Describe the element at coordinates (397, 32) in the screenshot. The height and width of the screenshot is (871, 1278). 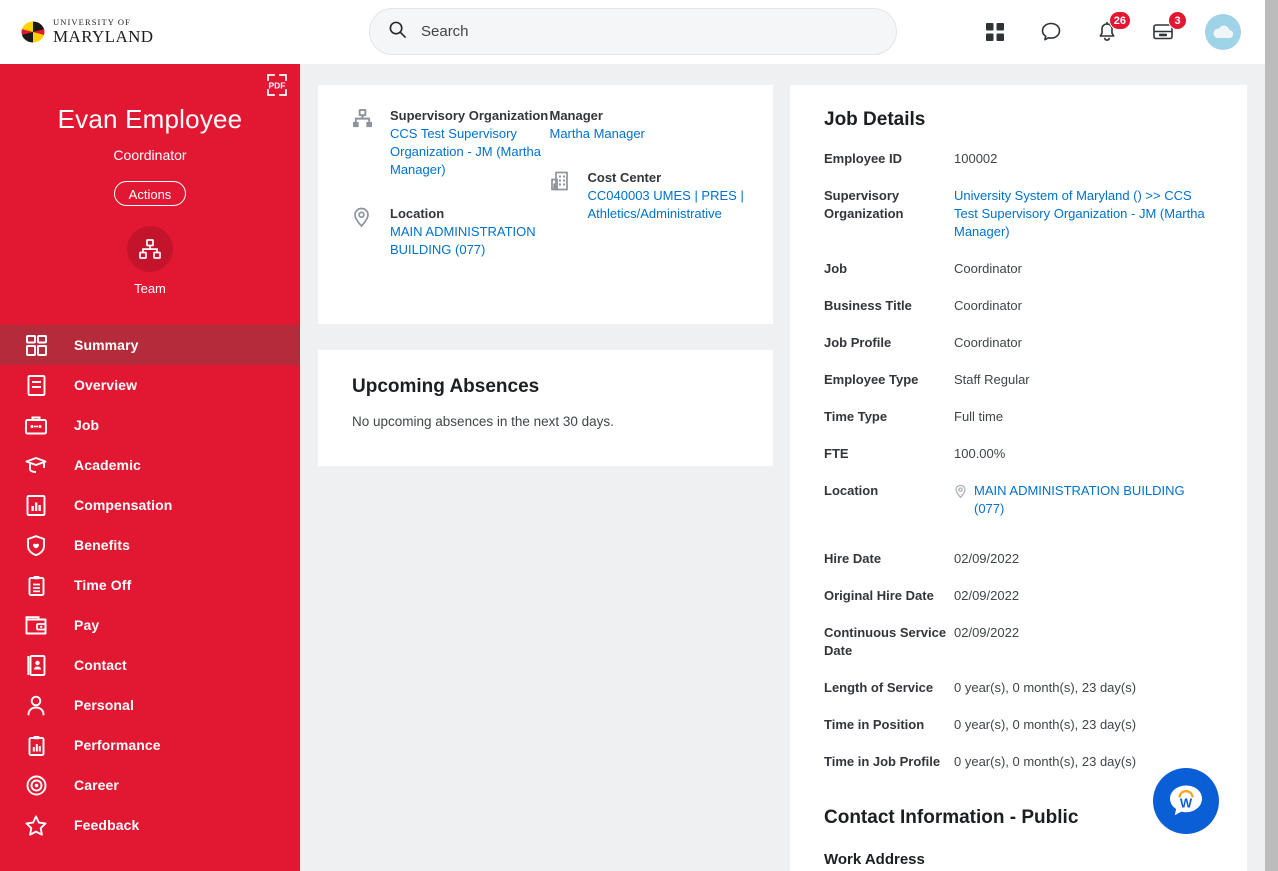
I see `search-icon` at that location.